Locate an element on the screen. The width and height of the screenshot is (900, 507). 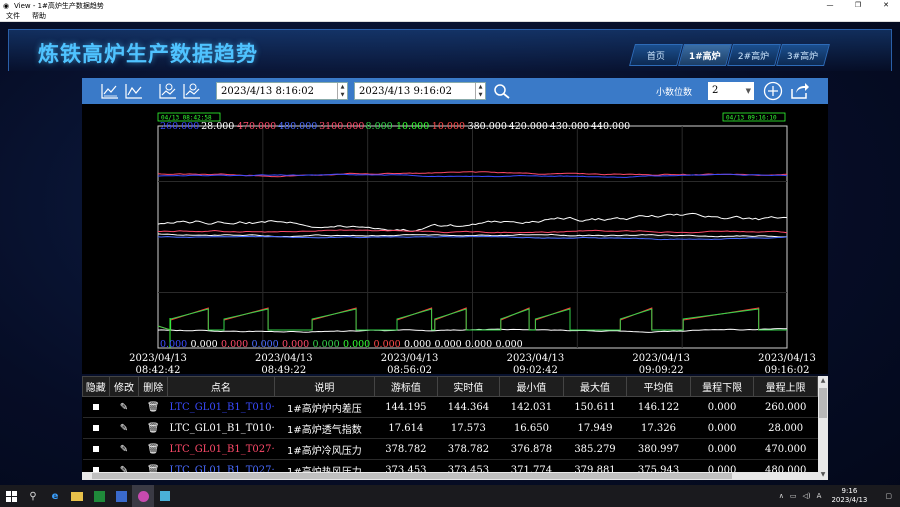
min-value-cell: 142.031 is located at coordinates (531, 407).